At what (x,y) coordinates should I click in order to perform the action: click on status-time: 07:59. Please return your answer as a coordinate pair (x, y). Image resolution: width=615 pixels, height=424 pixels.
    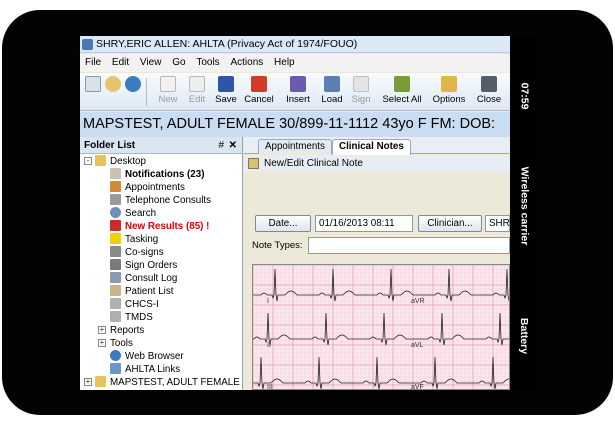
    Looking at the image, I should click on (524, 96).